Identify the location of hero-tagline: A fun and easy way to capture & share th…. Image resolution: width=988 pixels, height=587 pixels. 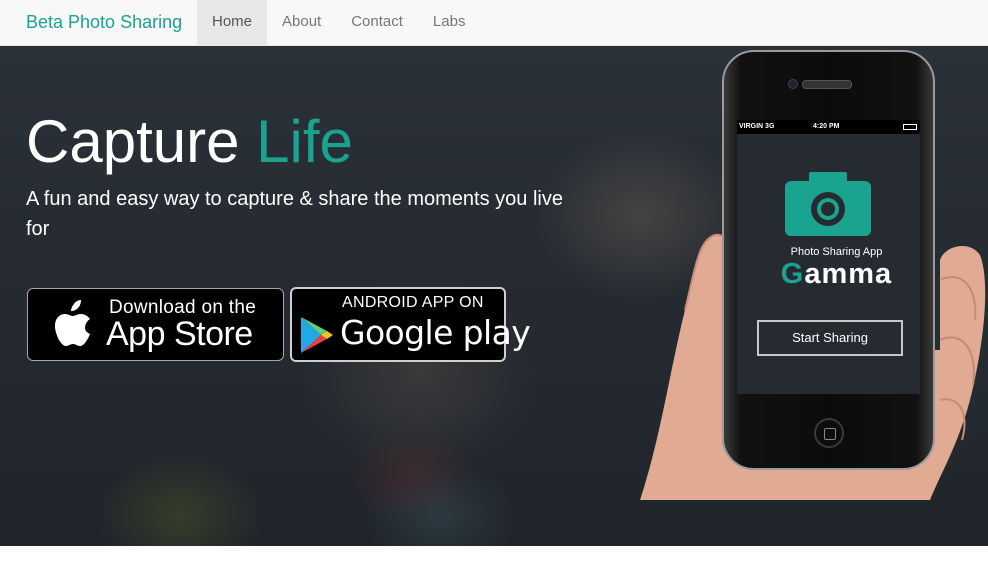
(294, 214).